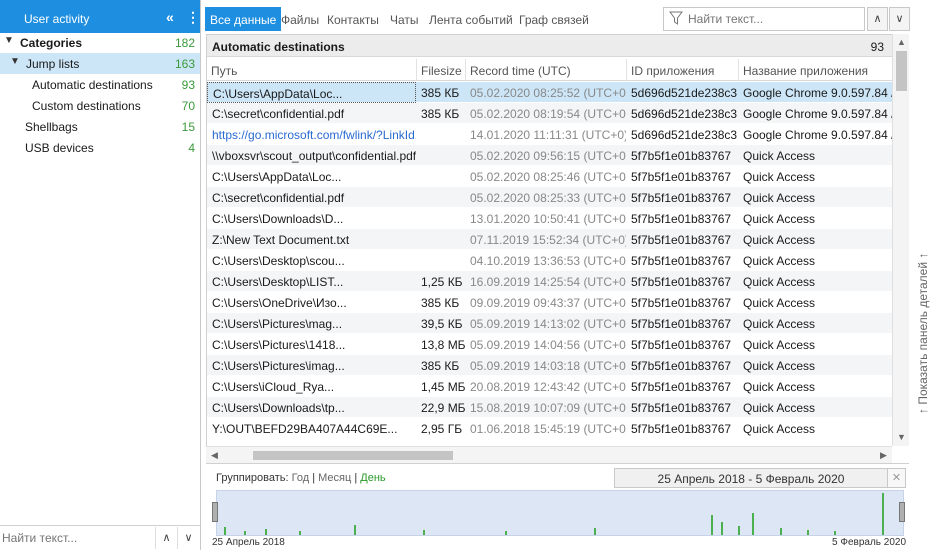 Image resolution: width=932 pixels, height=550 pixels. I want to click on tree-item-categories: ▼ Categories 182, so click(100, 42).